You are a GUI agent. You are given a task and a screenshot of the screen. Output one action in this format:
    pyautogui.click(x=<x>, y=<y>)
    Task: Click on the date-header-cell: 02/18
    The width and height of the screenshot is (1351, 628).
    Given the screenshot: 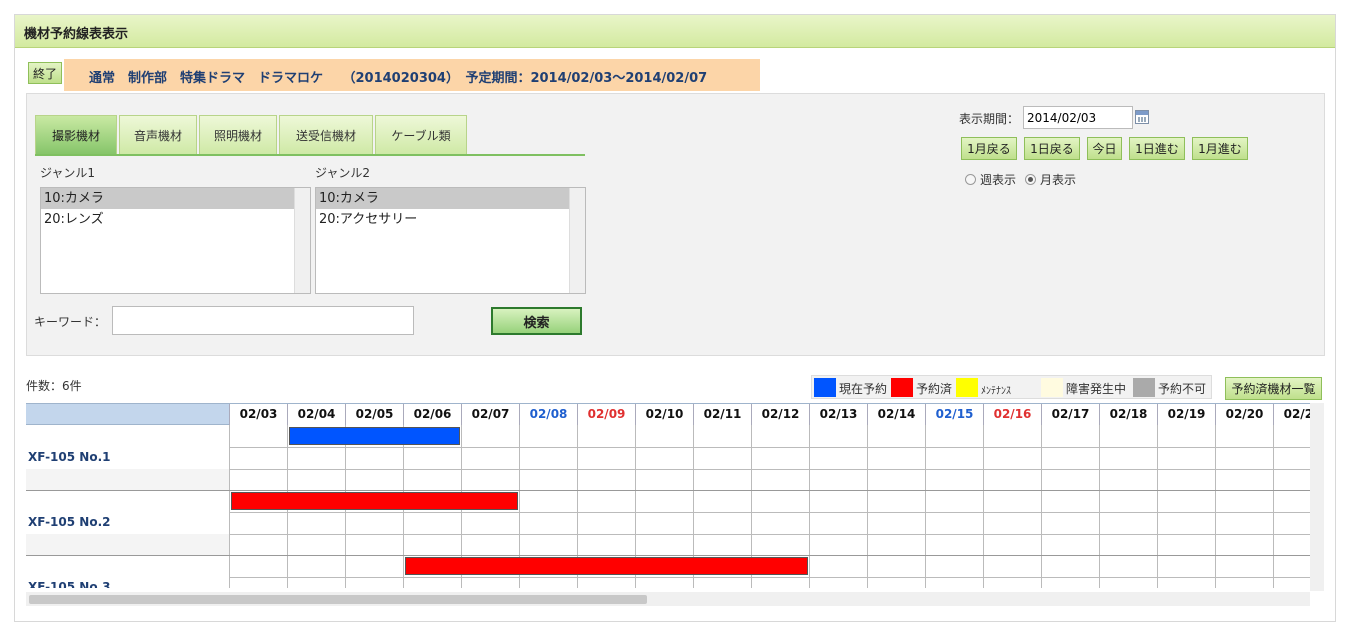 What is the action you would take?
    pyautogui.click(x=1128, y=414)
    